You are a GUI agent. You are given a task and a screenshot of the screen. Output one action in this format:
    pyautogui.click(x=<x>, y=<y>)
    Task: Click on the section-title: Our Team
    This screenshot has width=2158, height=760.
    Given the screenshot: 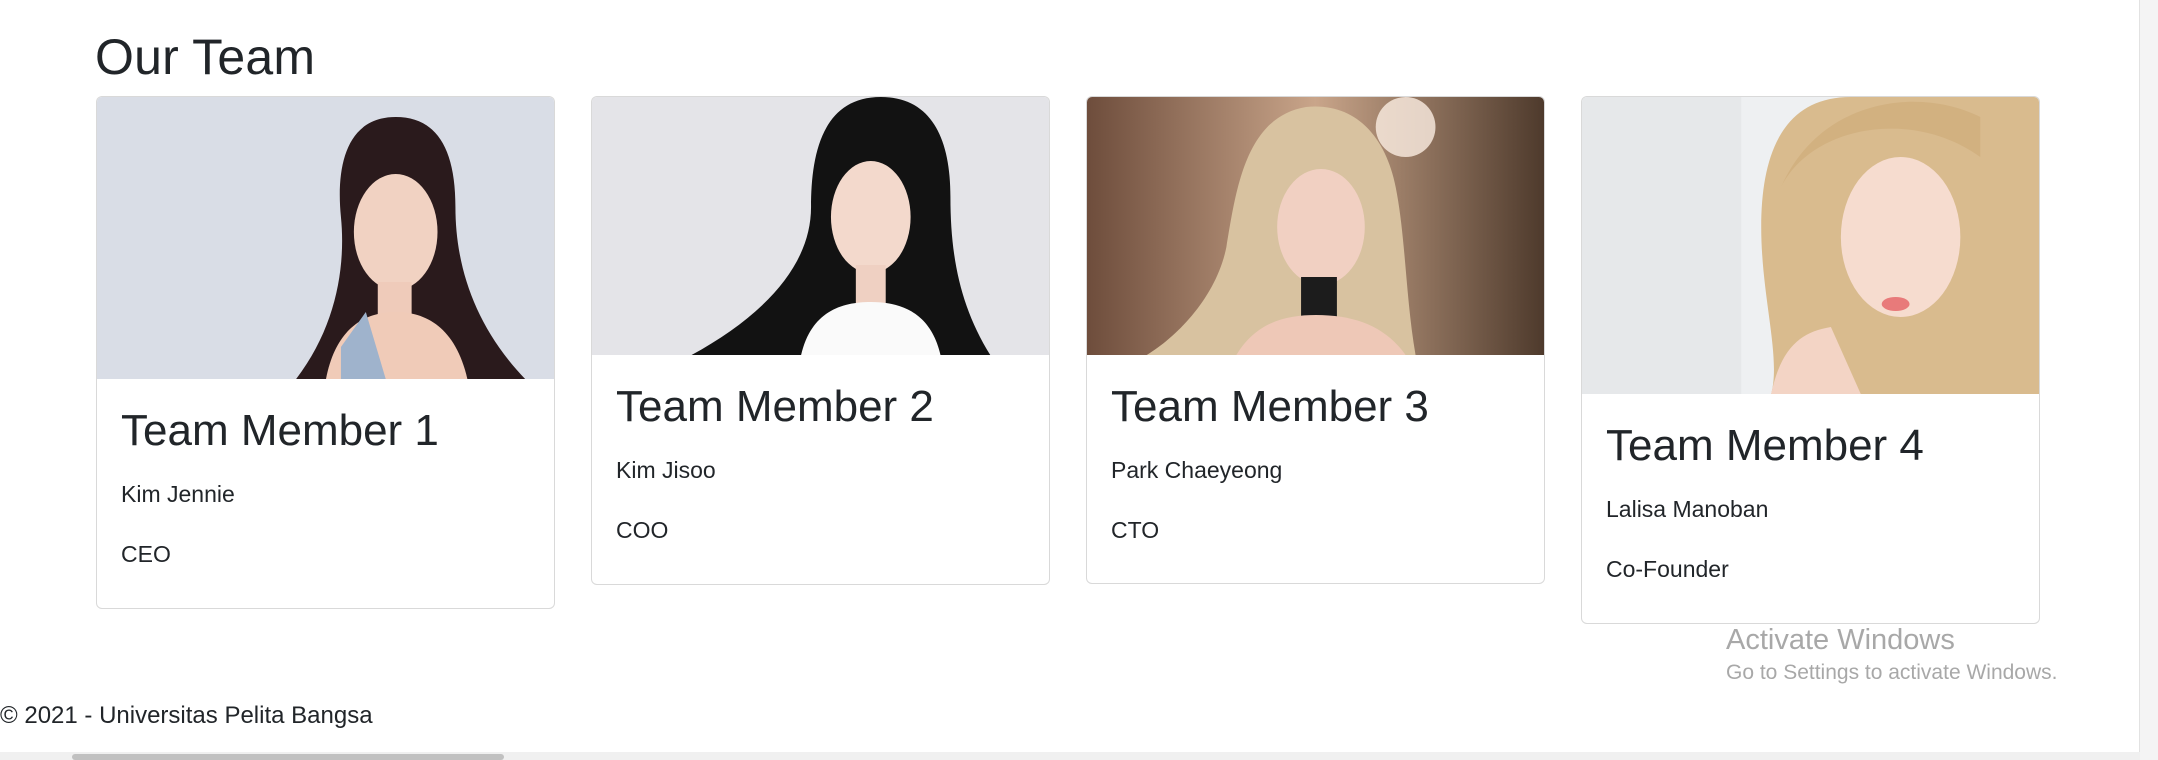 What is the action you would take?
    pyautogui.click(x=205, y=57)
    